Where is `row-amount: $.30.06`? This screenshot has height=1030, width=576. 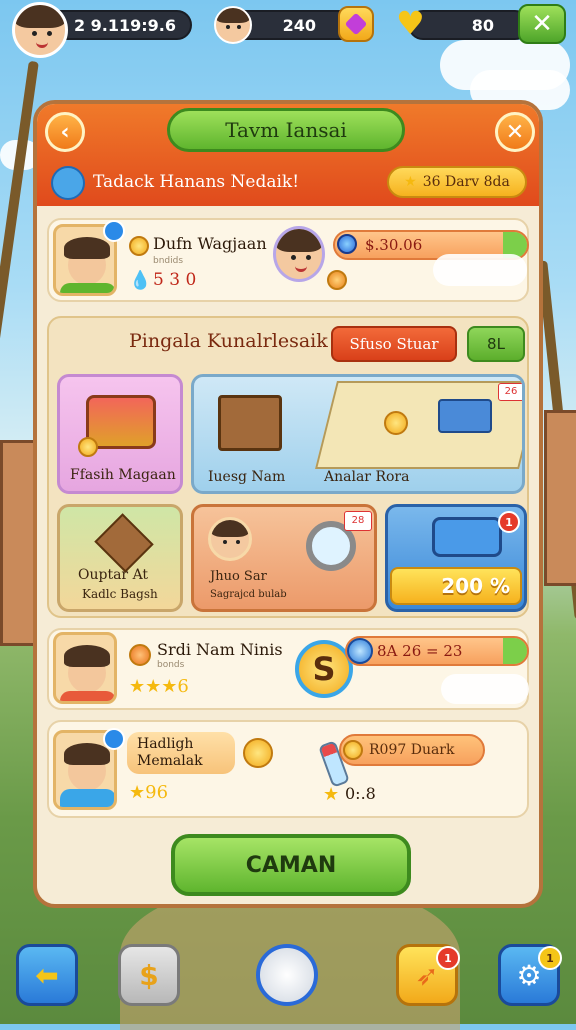
row-amount: $.30.06 is located at coordinates (394, 245).